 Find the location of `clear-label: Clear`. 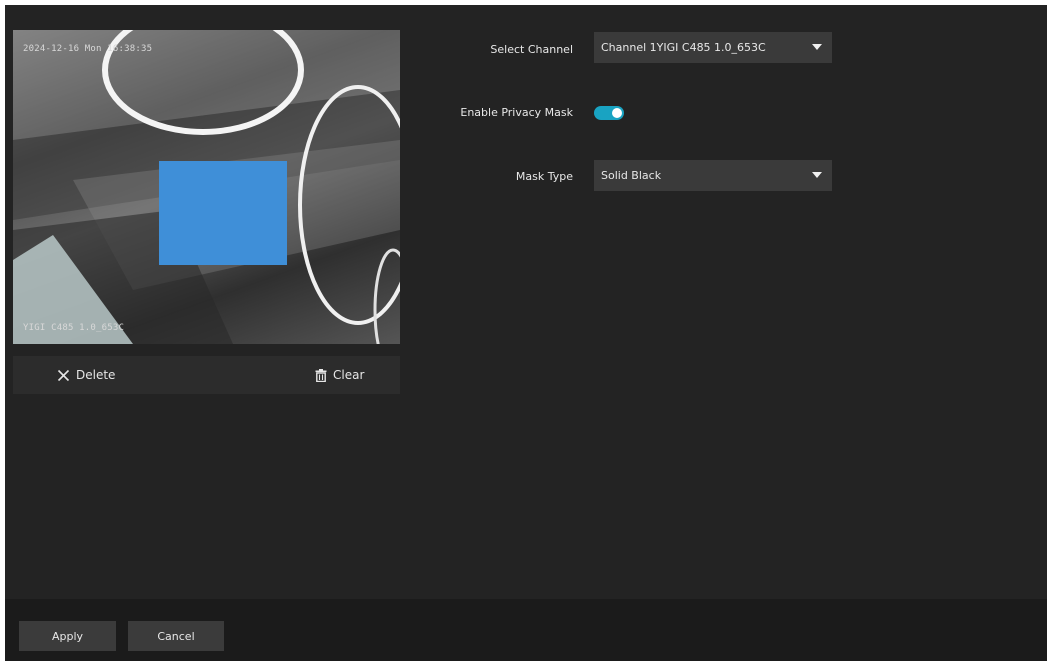

clear-label: Clear is located at coordinates (349, 375).